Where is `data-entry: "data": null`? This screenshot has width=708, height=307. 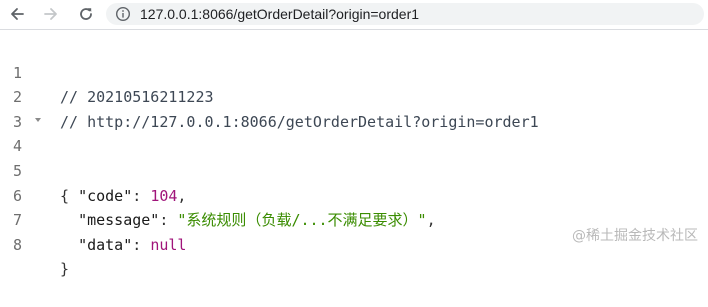
data-entry: "data": null is located at coordinates (123, 245).